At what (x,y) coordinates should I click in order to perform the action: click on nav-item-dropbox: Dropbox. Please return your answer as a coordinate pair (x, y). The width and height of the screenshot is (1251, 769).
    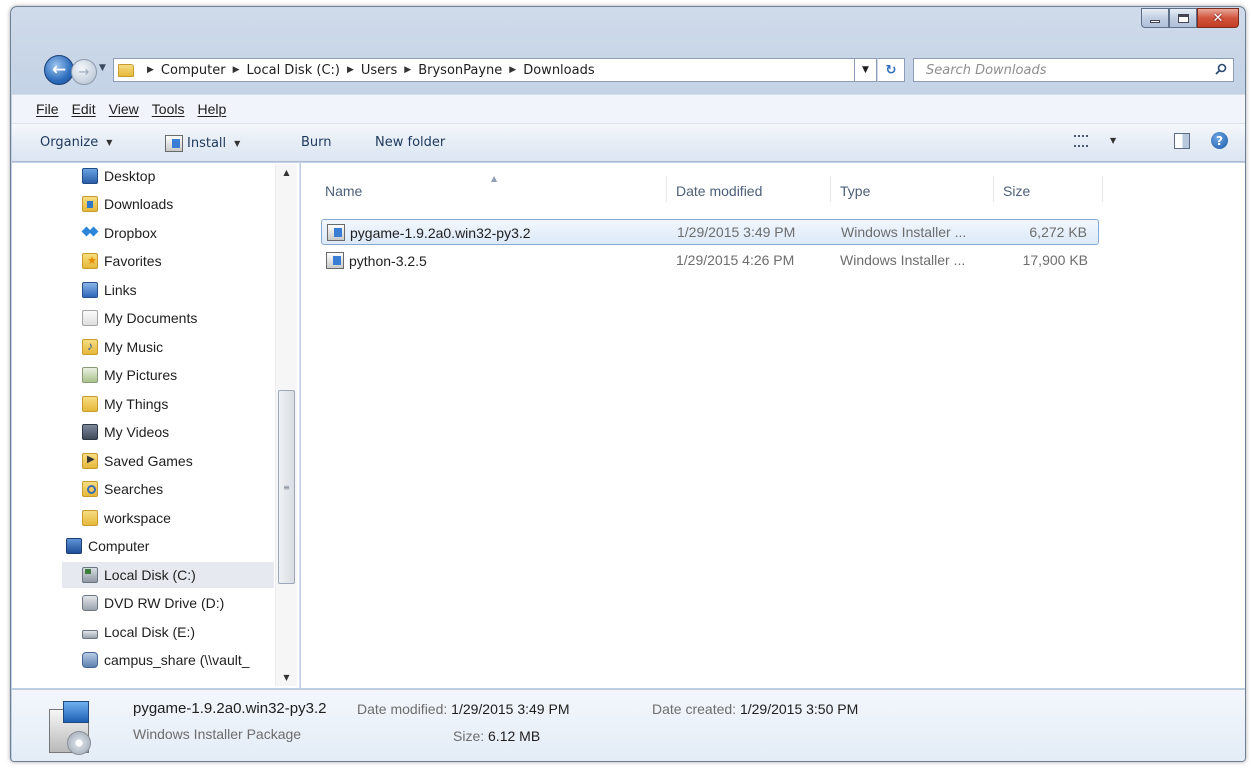
    Looking at the image, I should click on (119, 233).